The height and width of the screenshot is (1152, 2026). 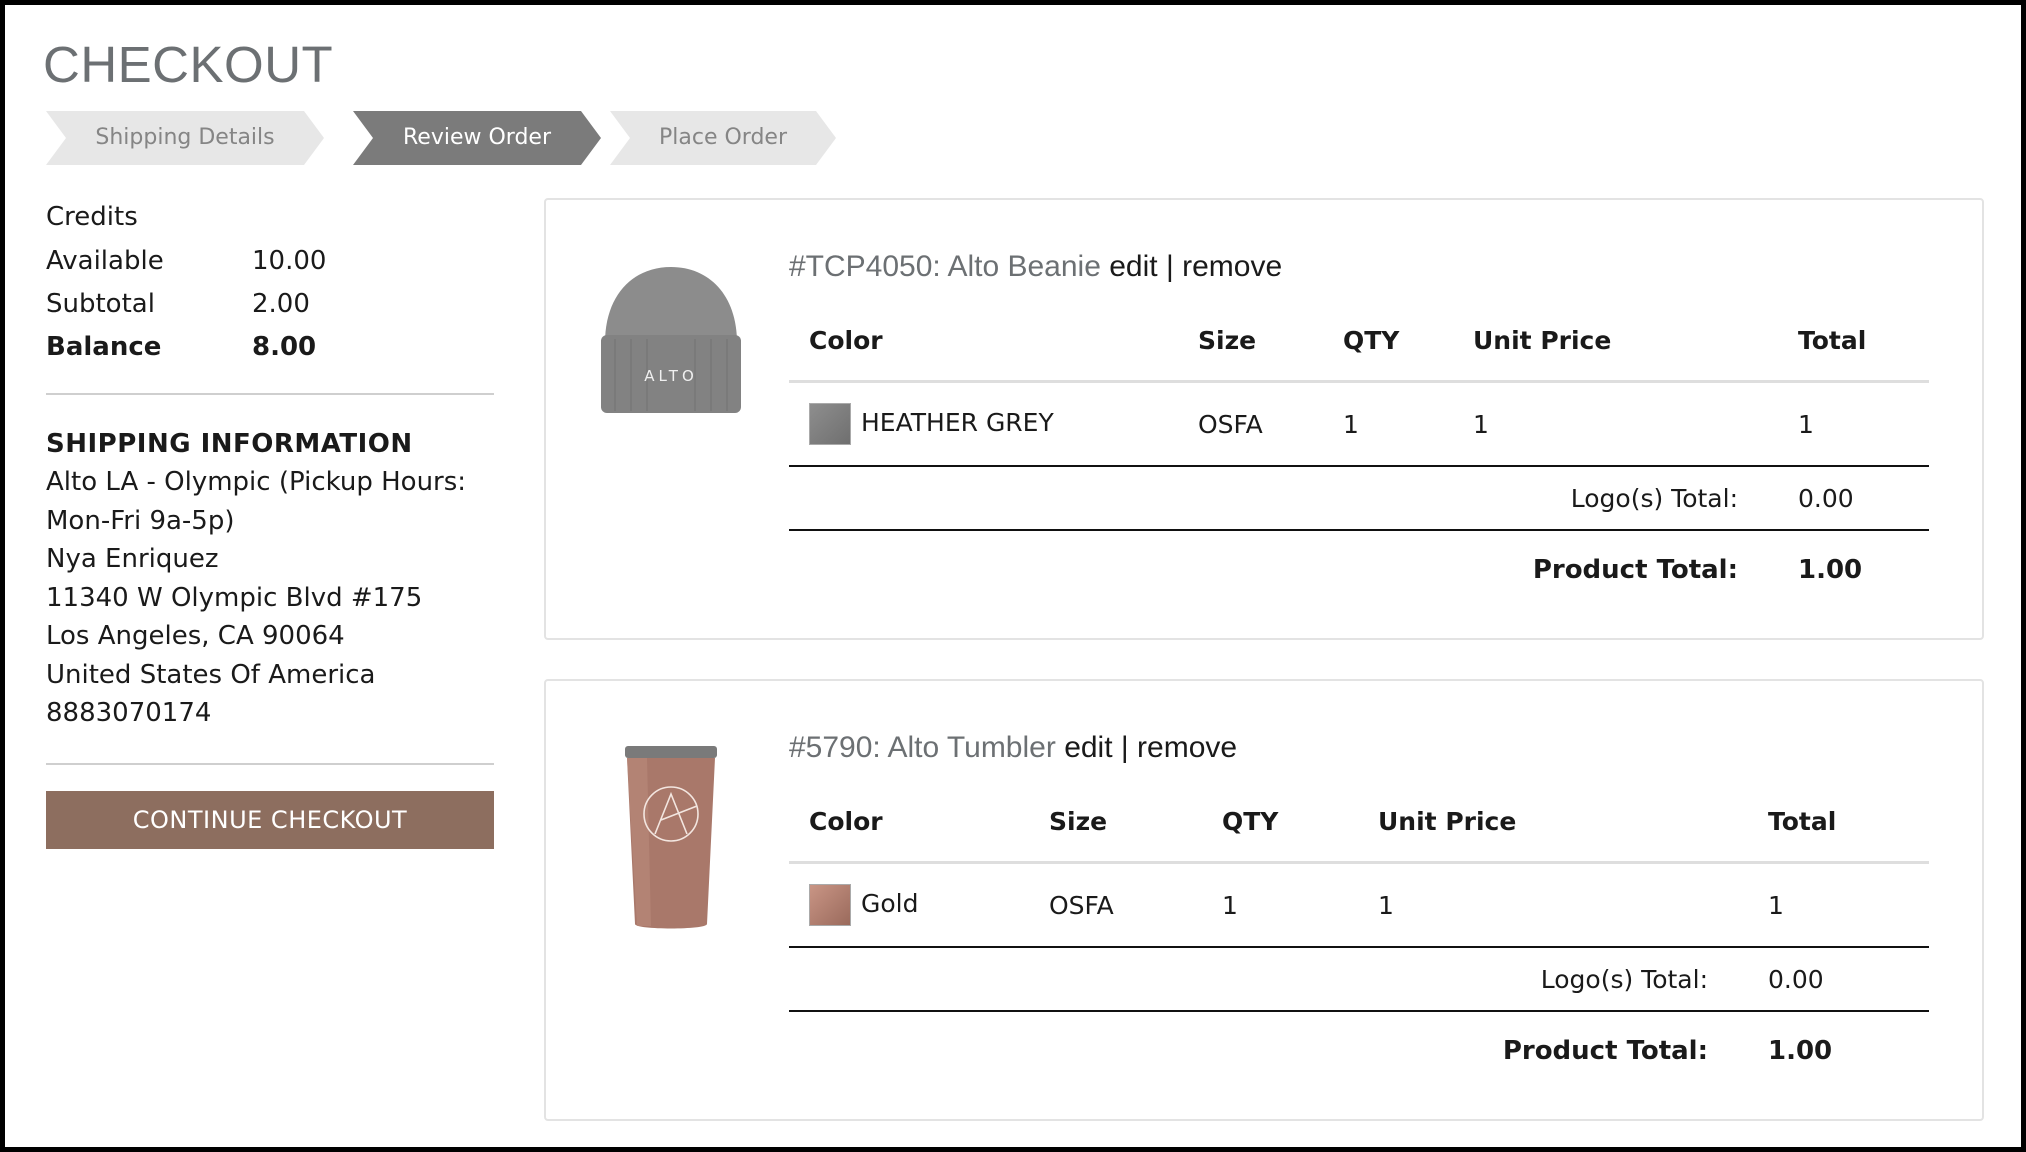 What do you see at coordinates (281, 304) in the screenshot?
I see `subtotal-value: 2.00` at bounding box center [281, 304].